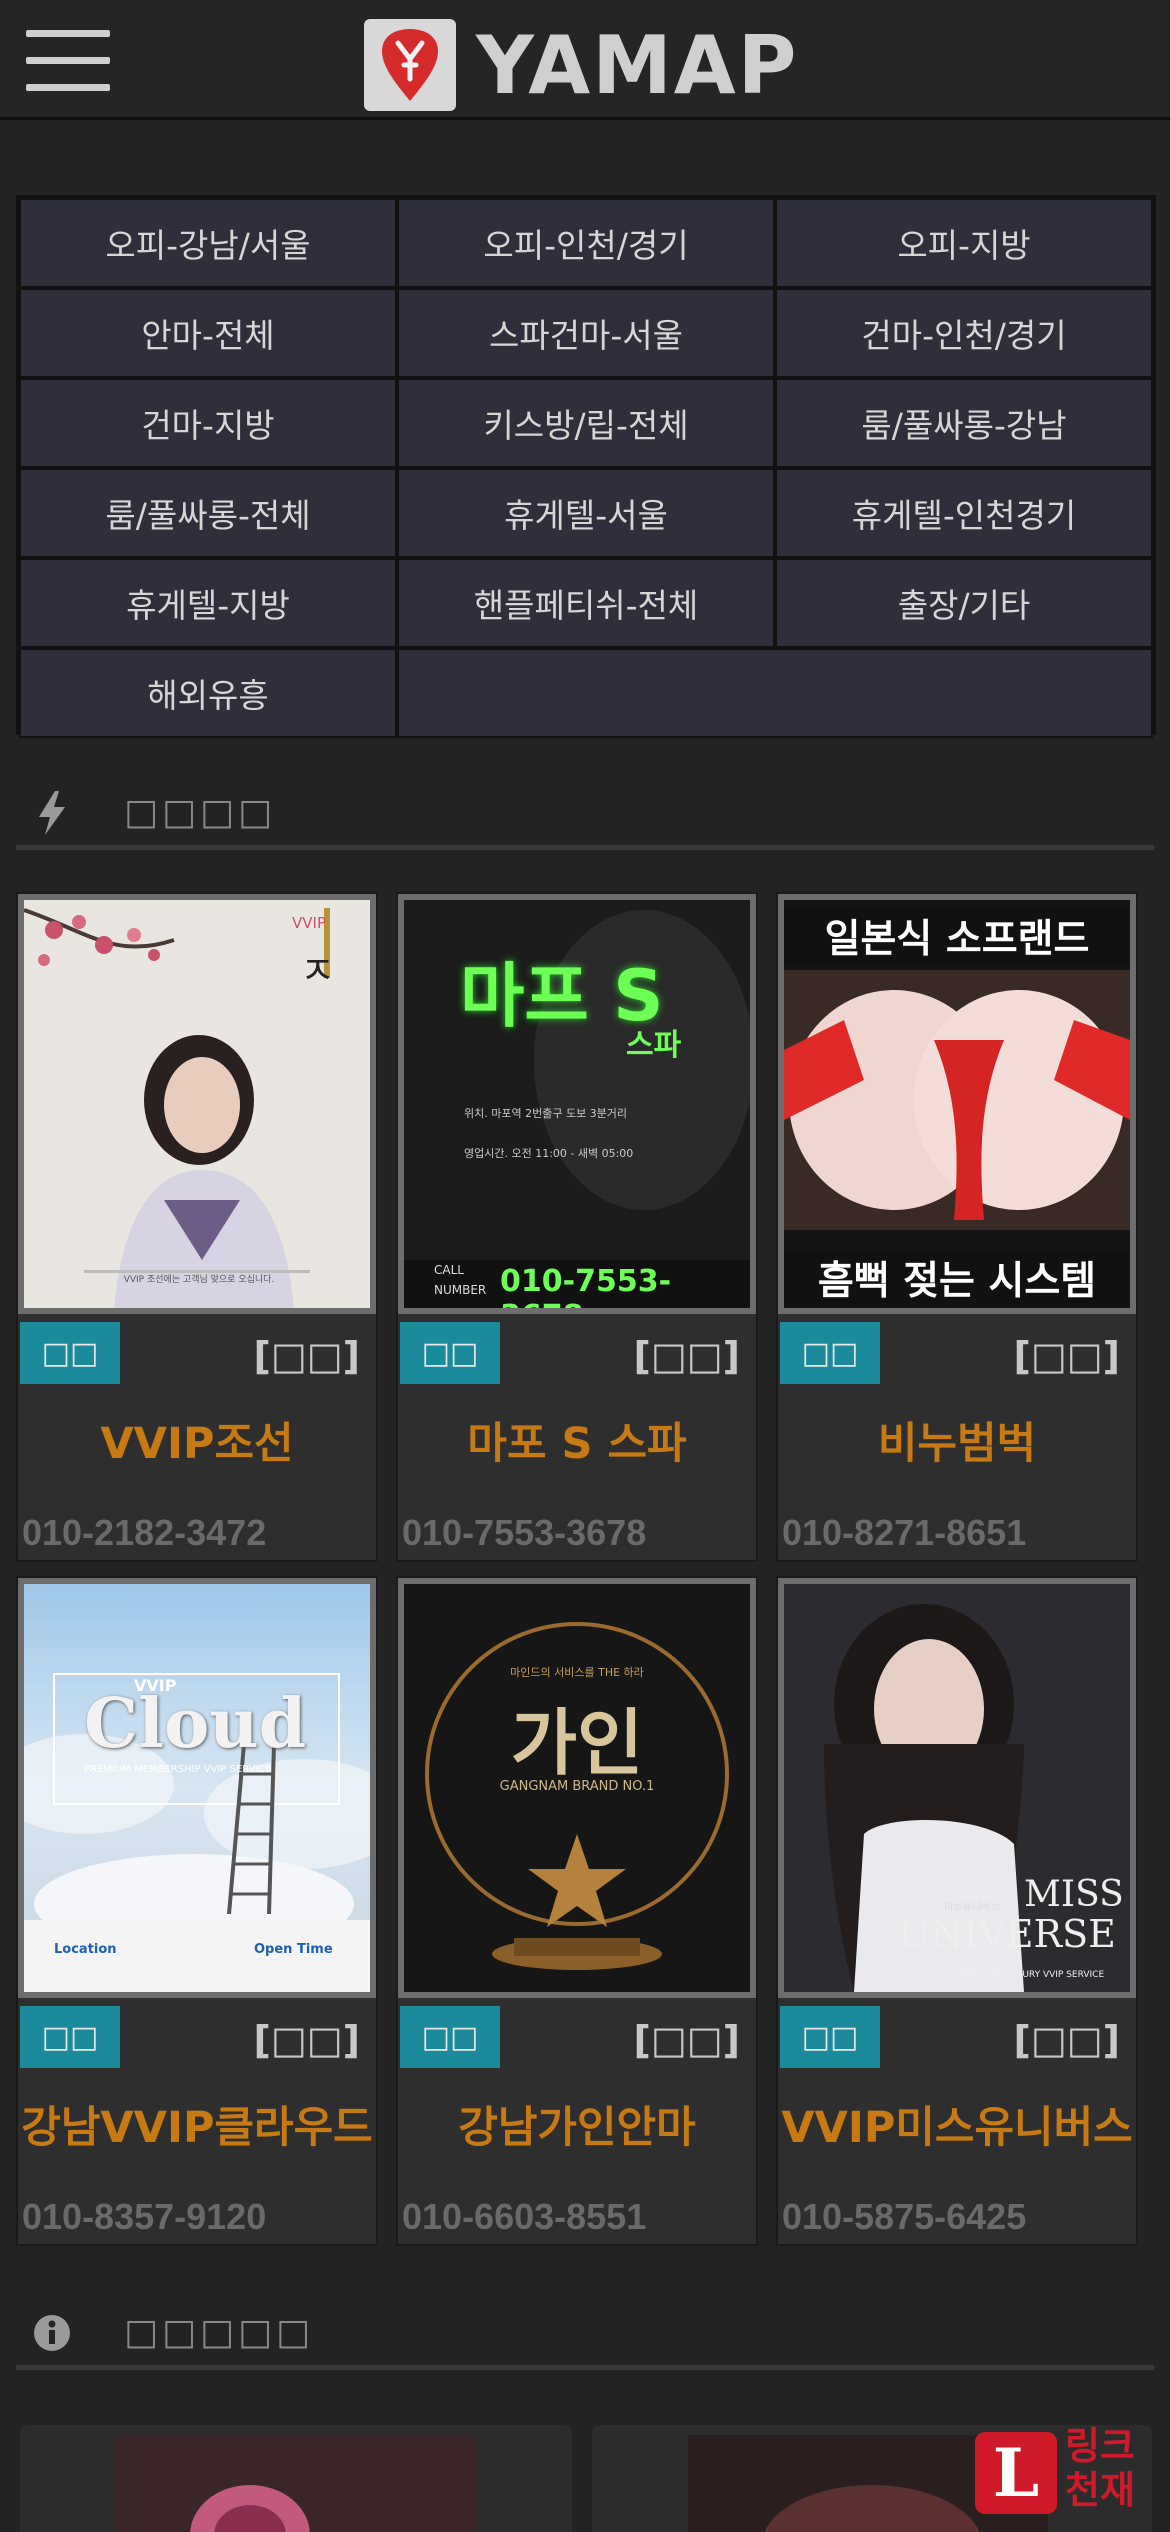 The height and width of the screenshot is (2532, 1170). I want to click on category-item: 건마-인천/경기, so click(964, 333).